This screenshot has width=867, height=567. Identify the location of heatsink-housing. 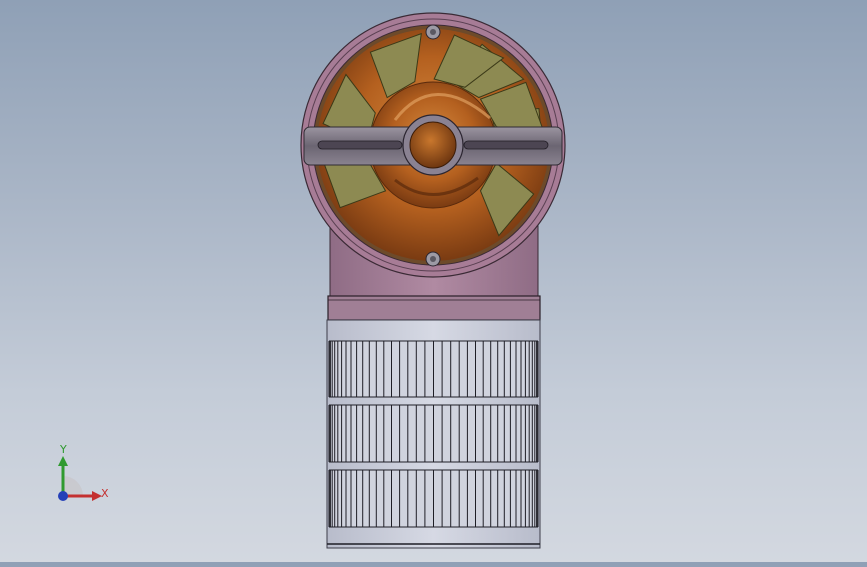
(433, 434).